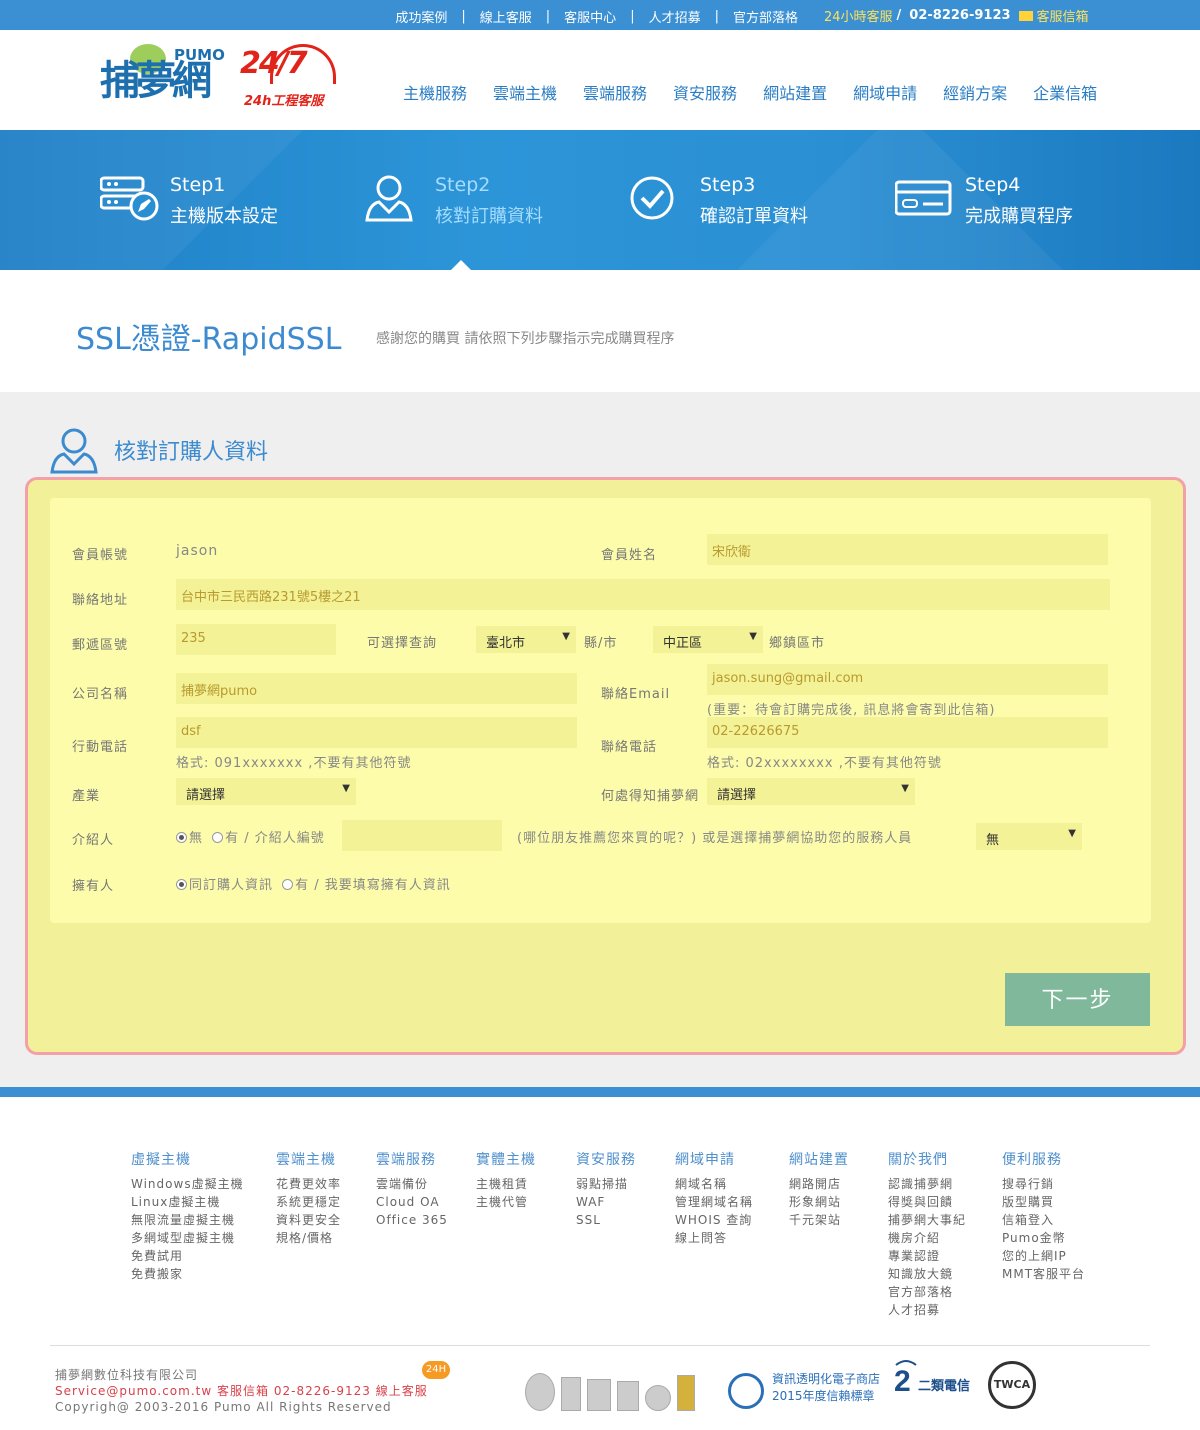 This screenshot has width=1200, height=1430. I want to click on footer-col-title: 網站建置, so click(819, 1159).